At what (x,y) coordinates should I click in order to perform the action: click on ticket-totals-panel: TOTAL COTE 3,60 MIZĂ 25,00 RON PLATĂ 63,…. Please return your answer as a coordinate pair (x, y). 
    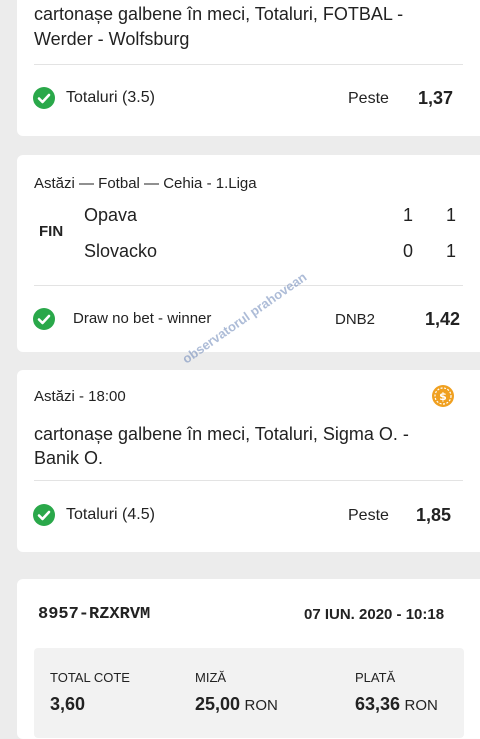
    Looking at the image, I should click on (249, 693).